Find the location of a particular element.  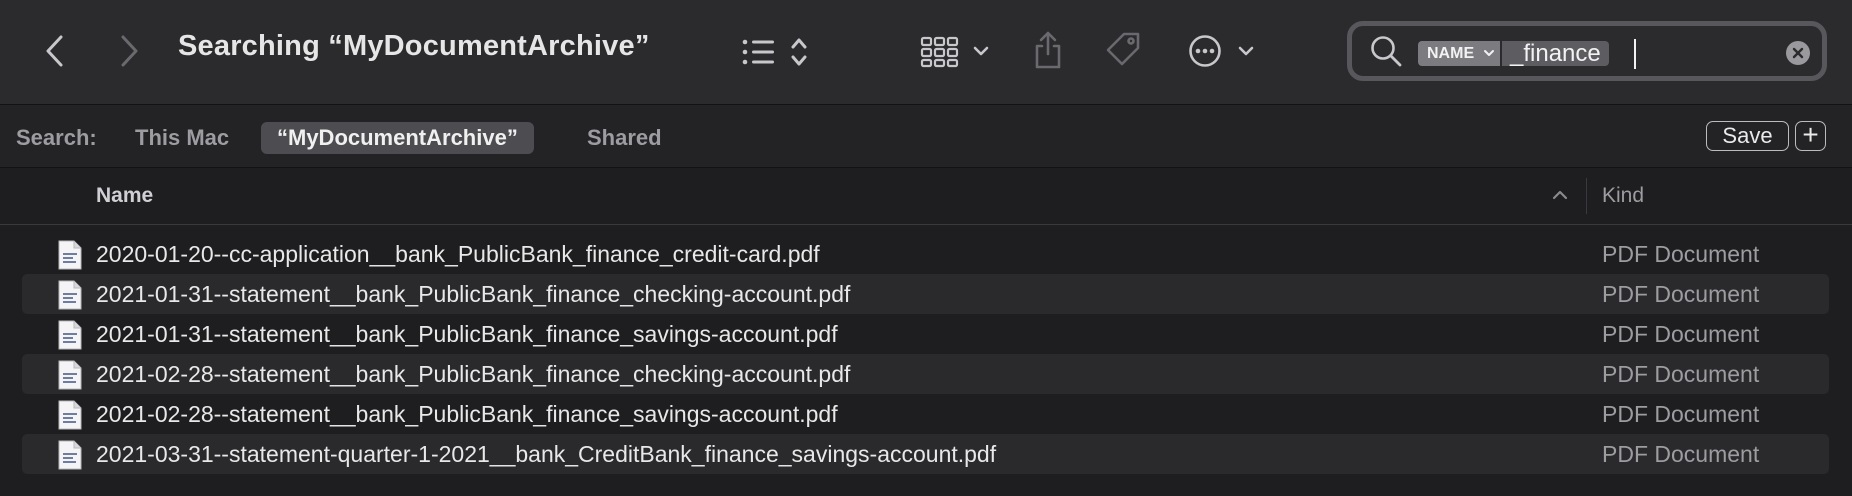

chevron-right-icon is located at coordinates (129, 51).